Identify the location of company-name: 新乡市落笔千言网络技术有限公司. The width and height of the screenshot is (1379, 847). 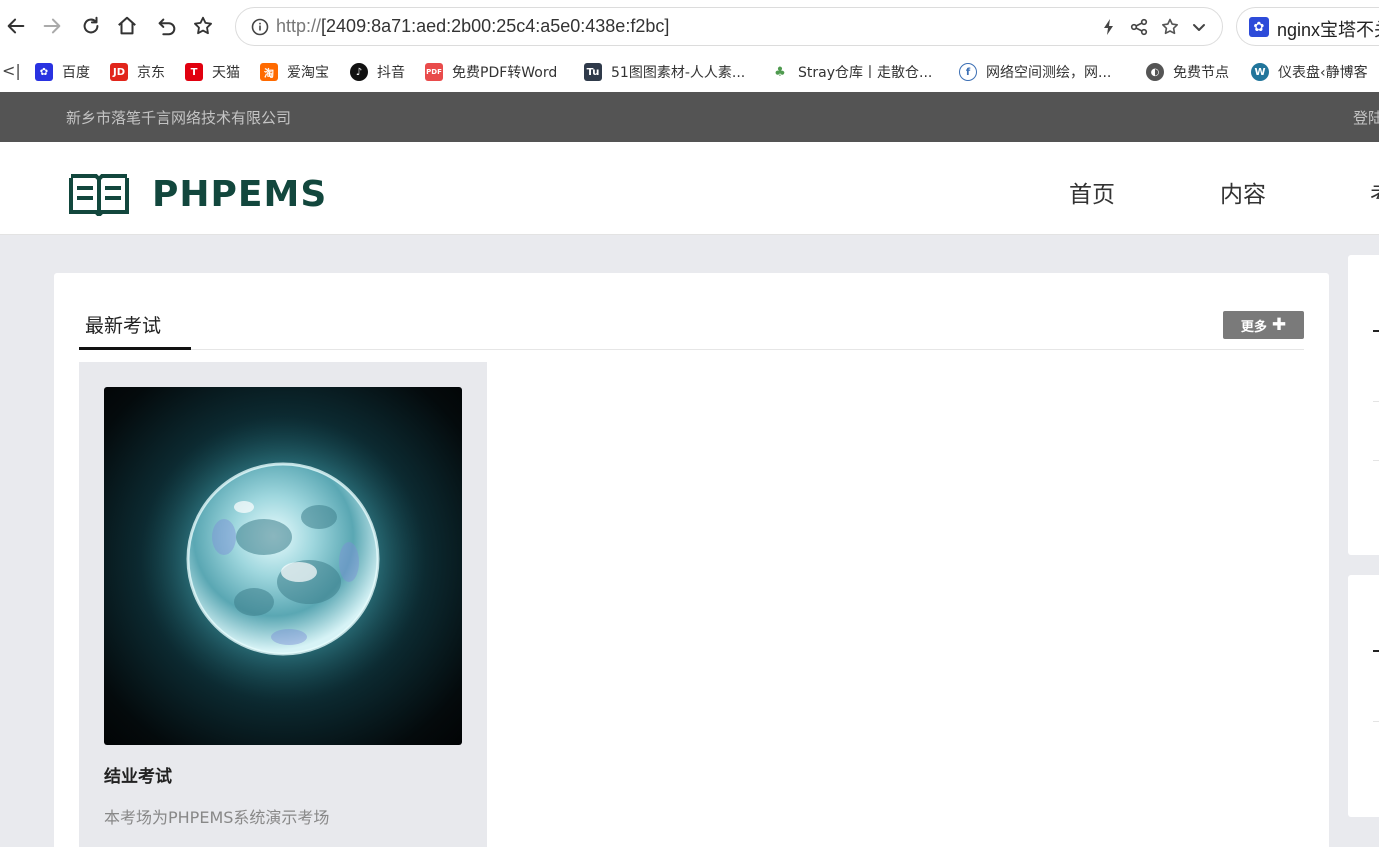
(179, 118).